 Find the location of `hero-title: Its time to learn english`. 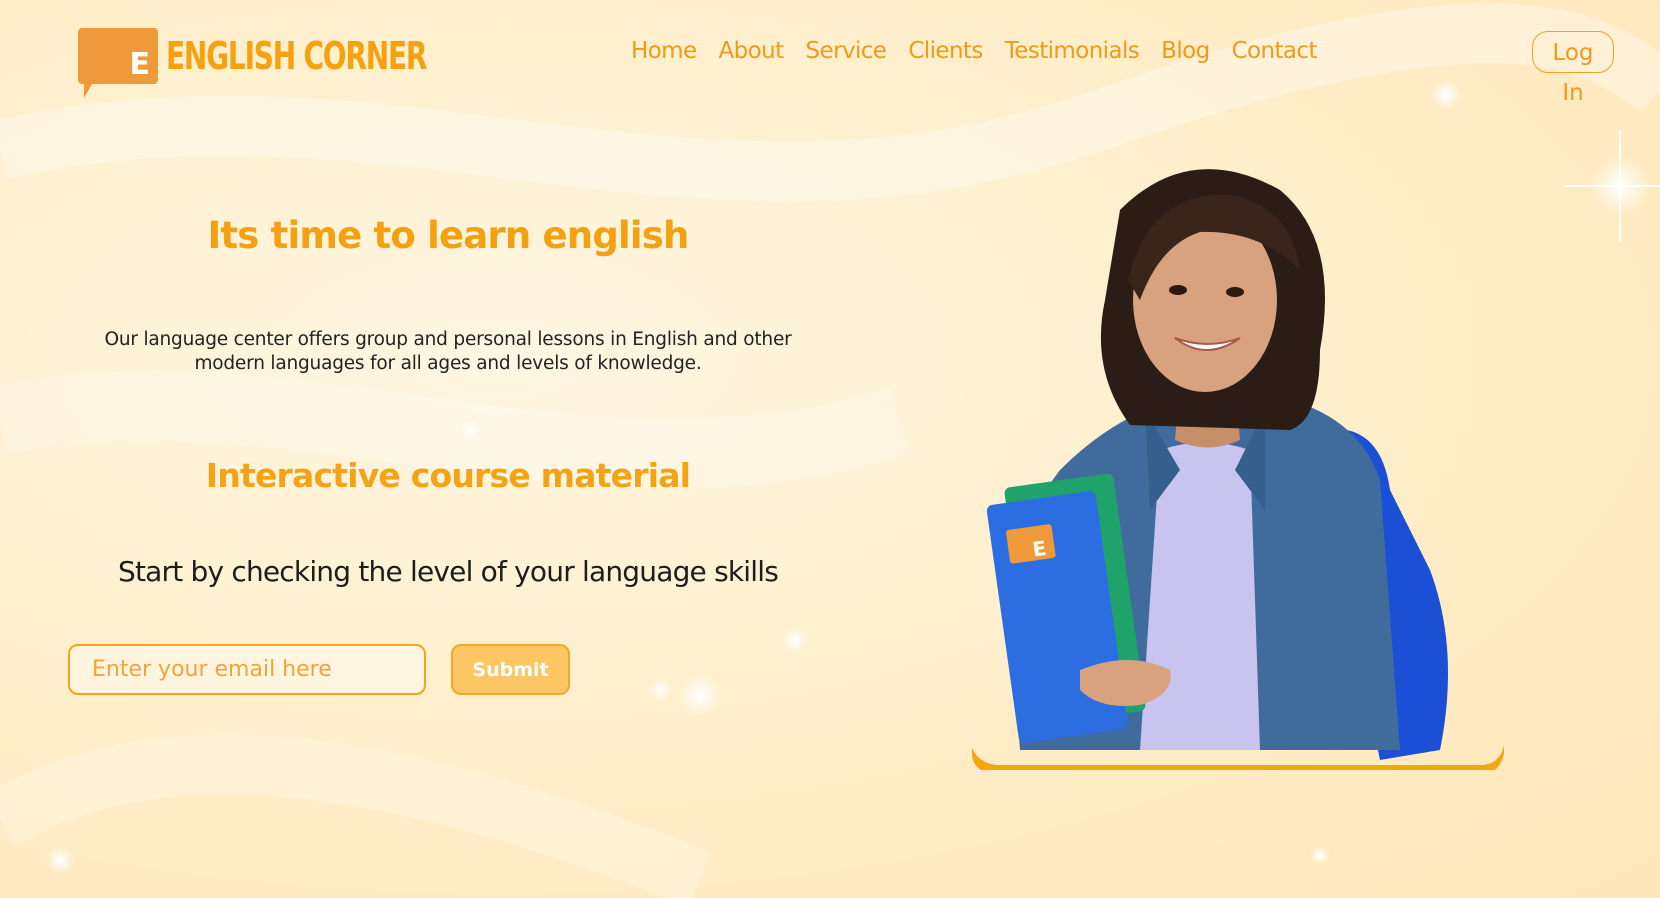

hero-title: Its time to learn english is located at coordinates (448, 235).